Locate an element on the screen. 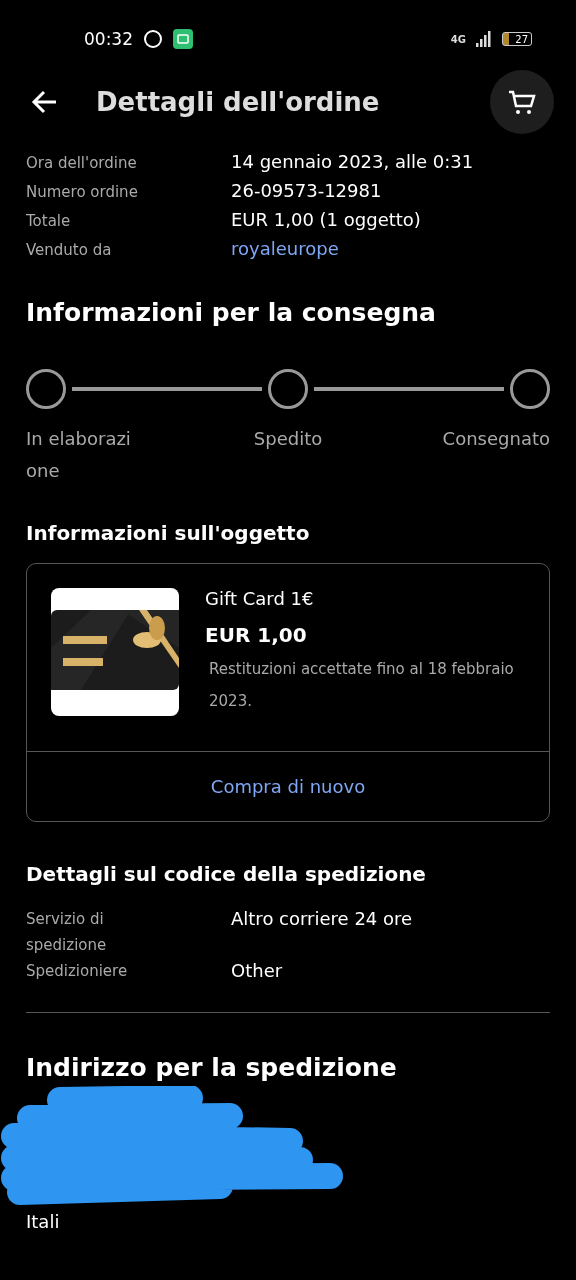 This screenshot has width=576, height=1280. section-title: Dettagli sul codice della spedizione is located at coordinates (226, 874).